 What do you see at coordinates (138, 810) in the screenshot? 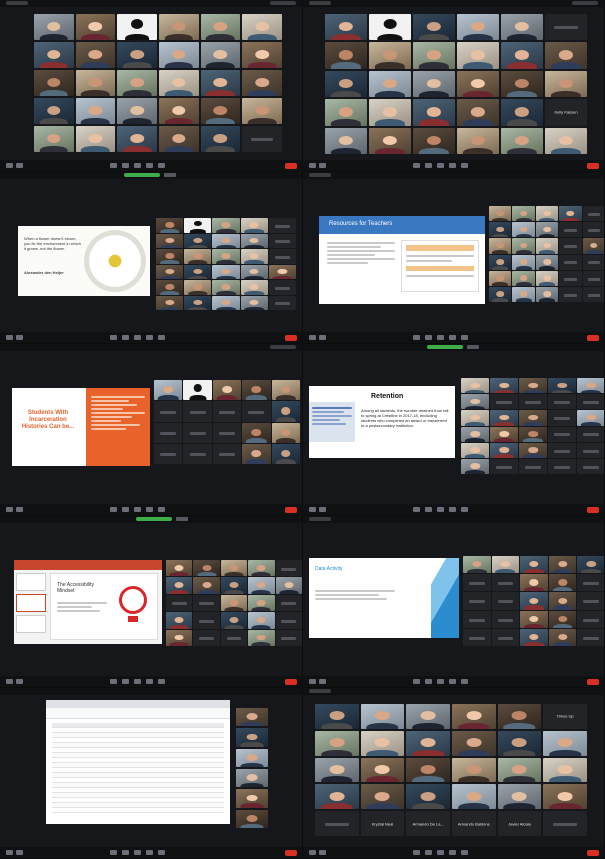
I see `sheet-row` at bounding box center [138, 810].